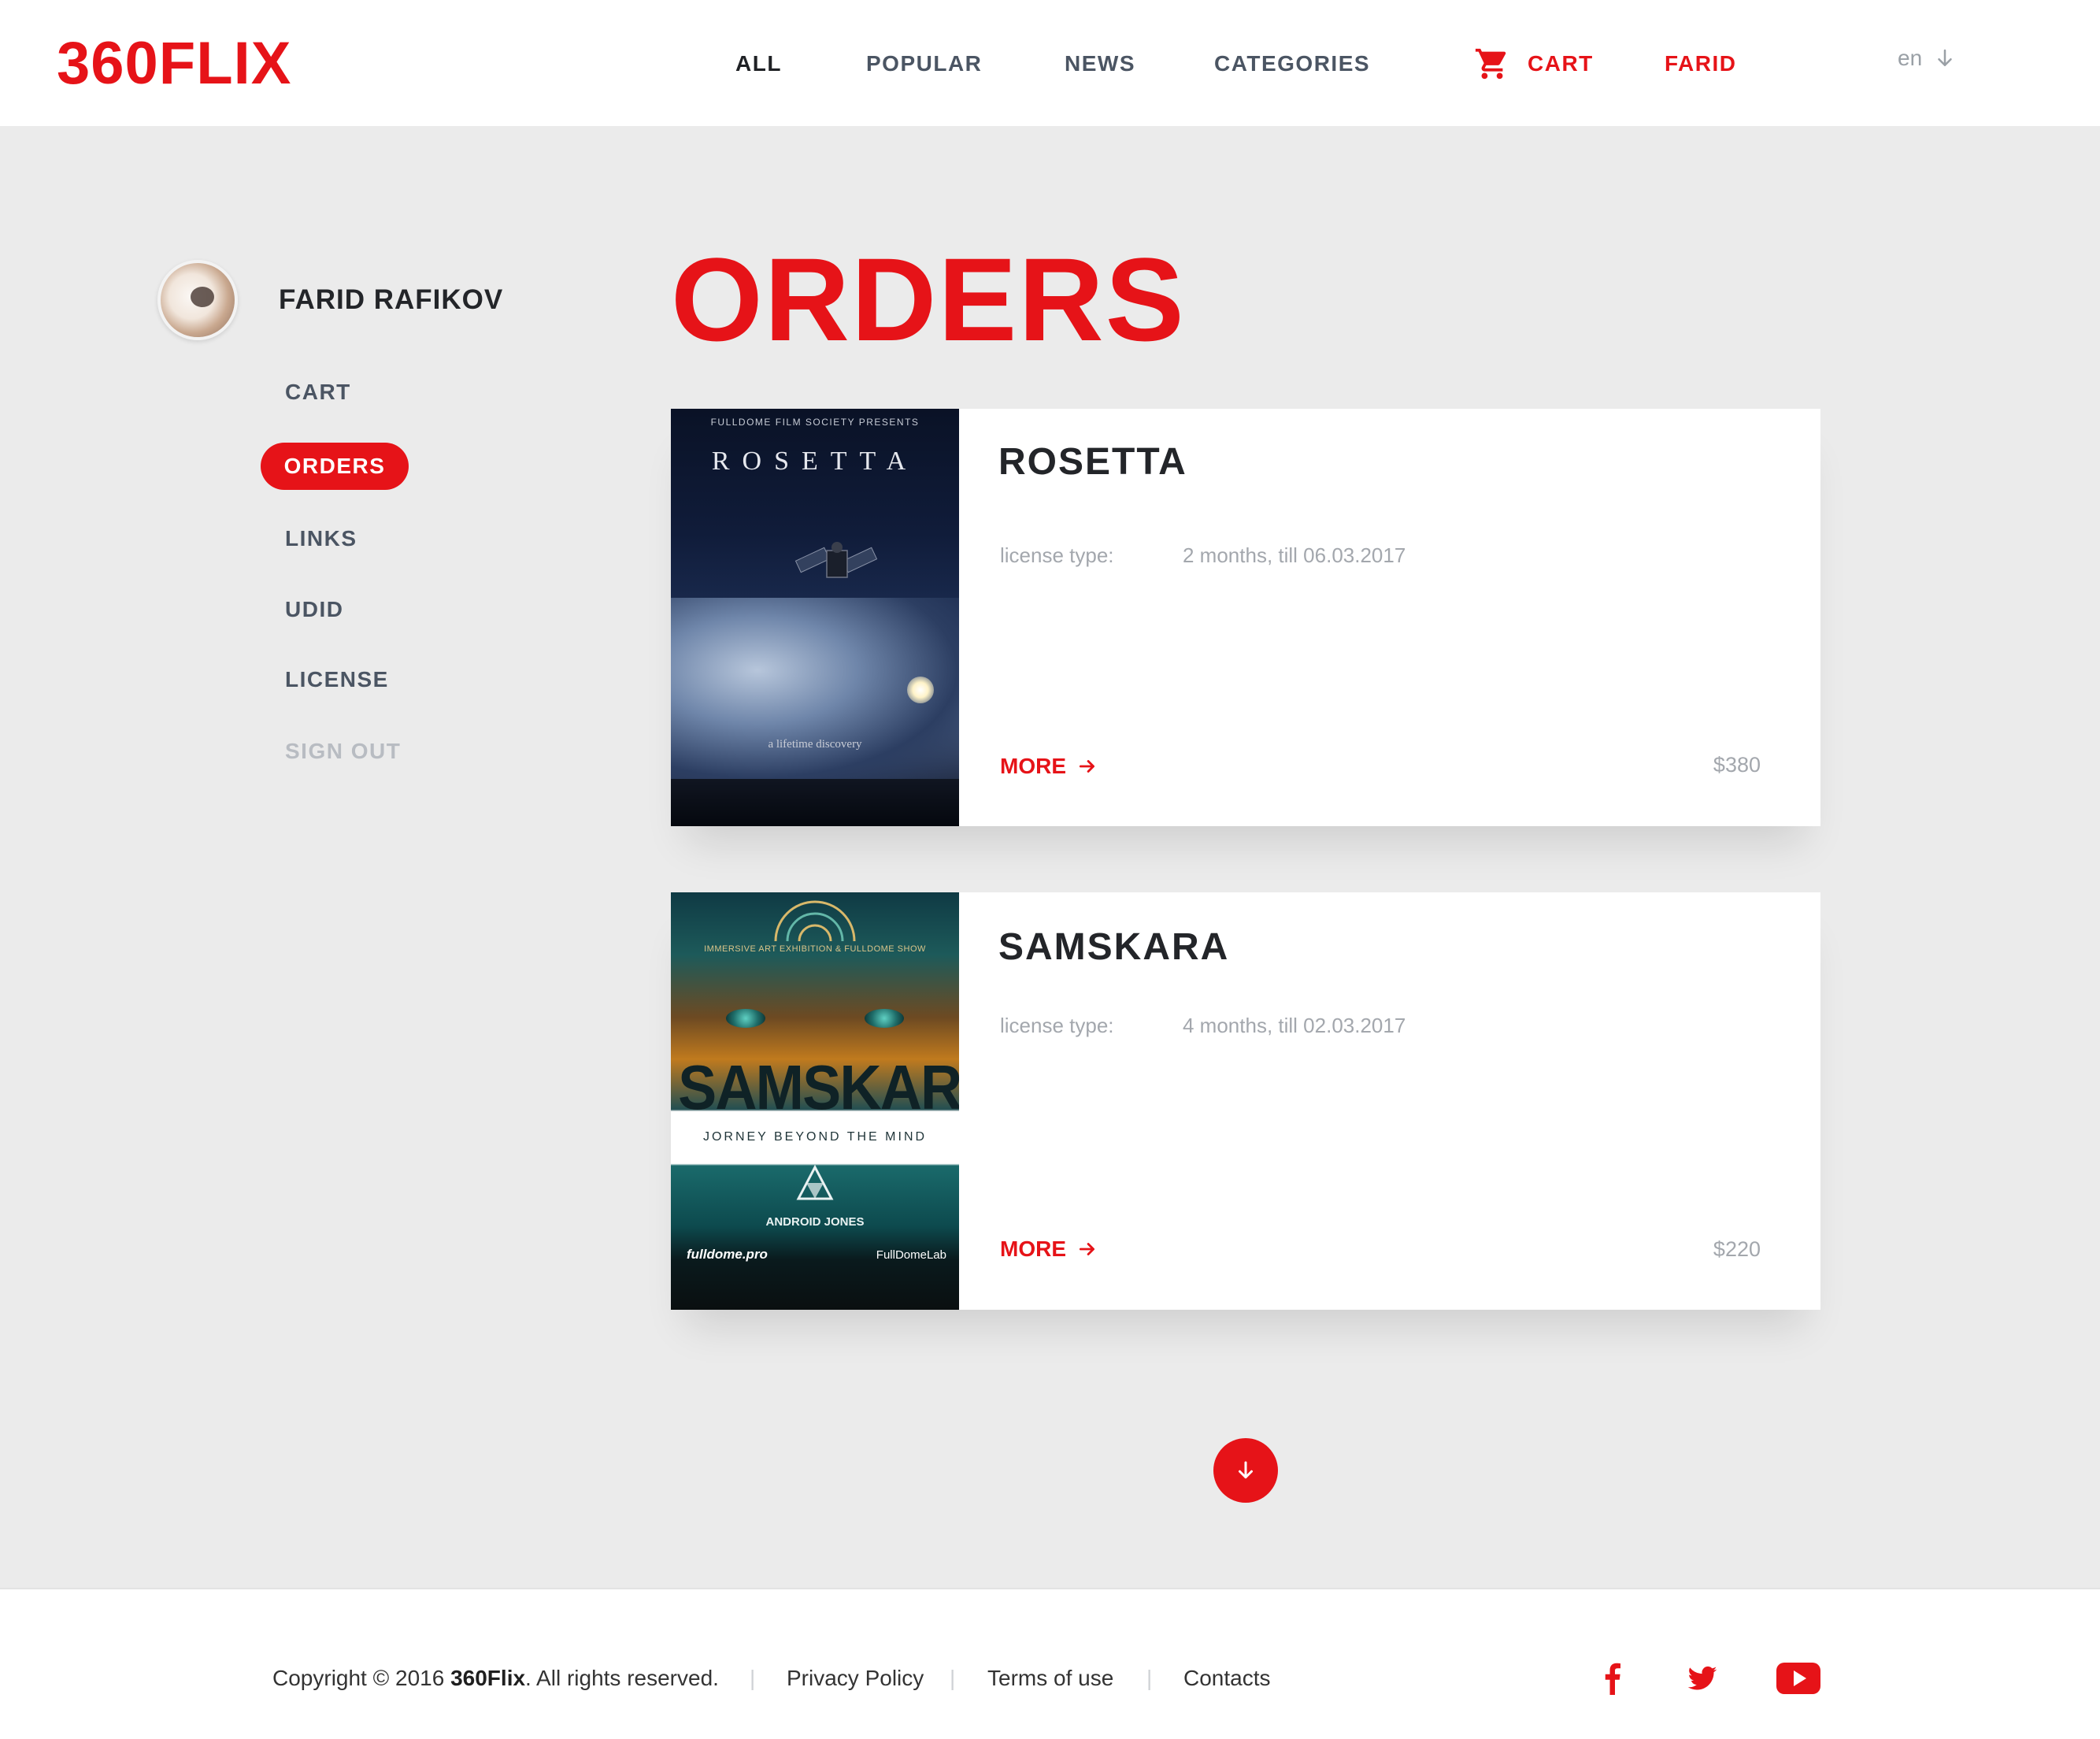 This screenshot has height=1739, width=2100. What do you see at coordinates (815, 1182) in the screenshot?
I see `triangle-emblem-icon` at bounding box center [815, 1182].